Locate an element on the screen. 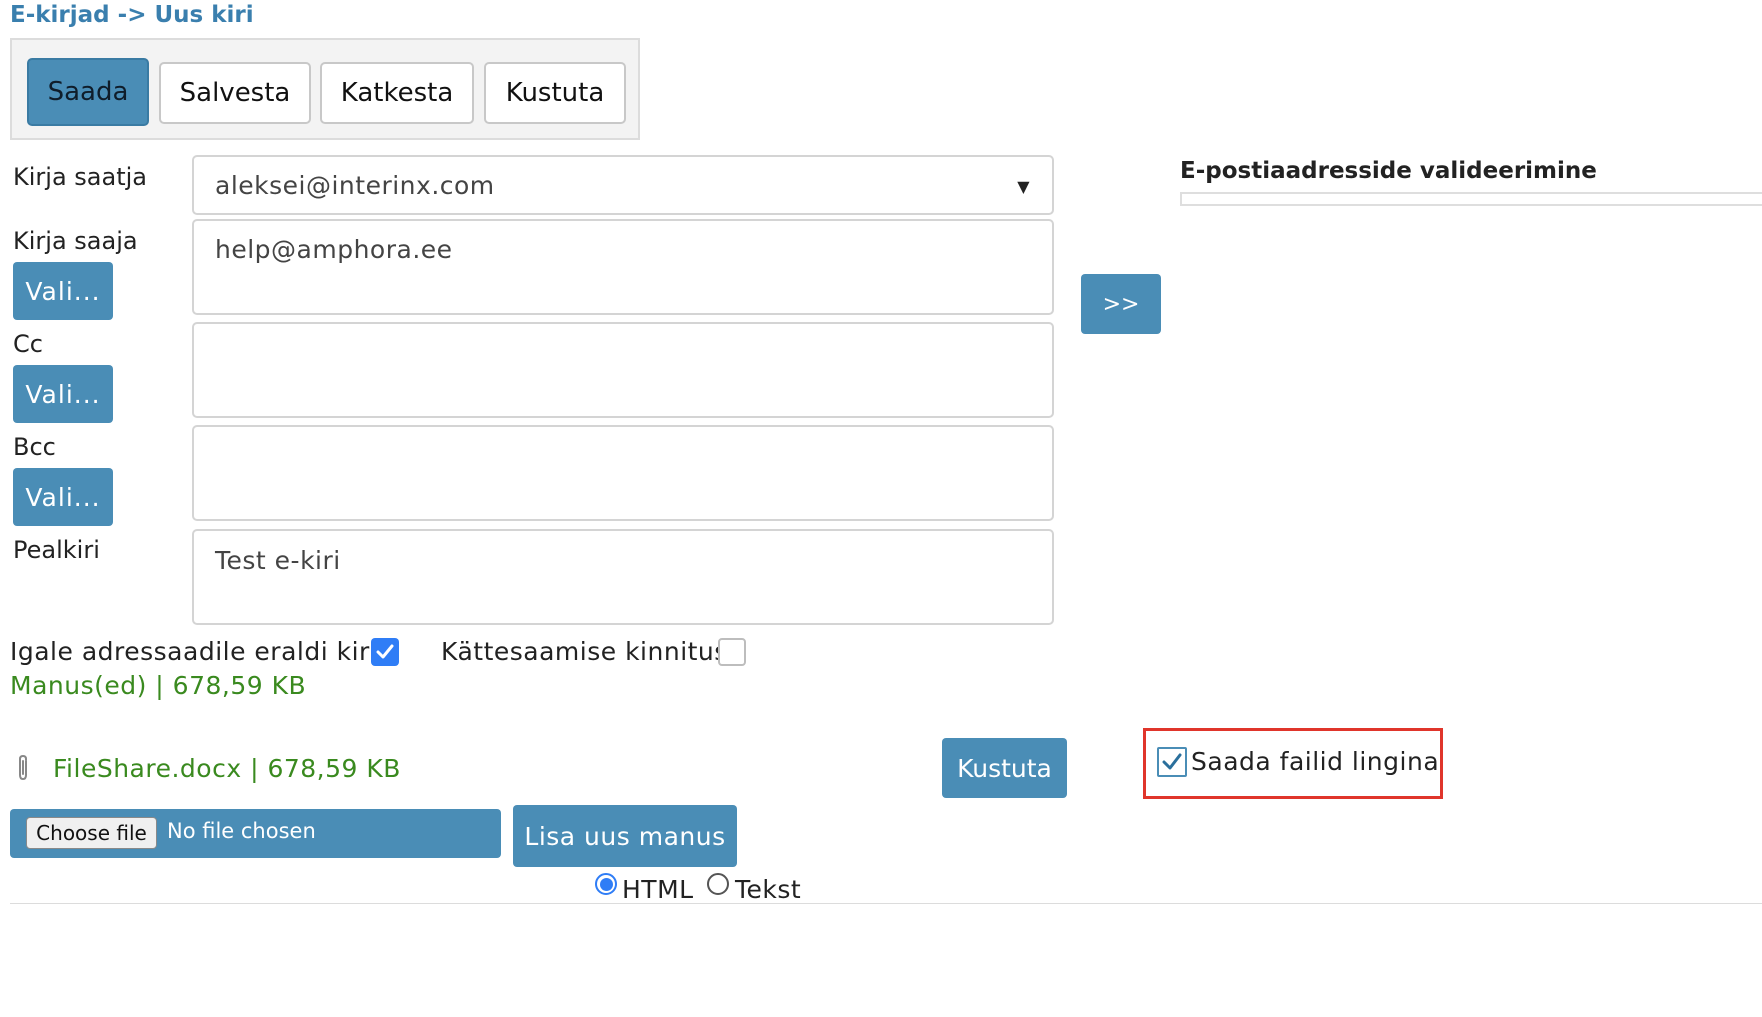  validation-title: E-postiaadresside valideerimine is located at coordinates (1388, 171).